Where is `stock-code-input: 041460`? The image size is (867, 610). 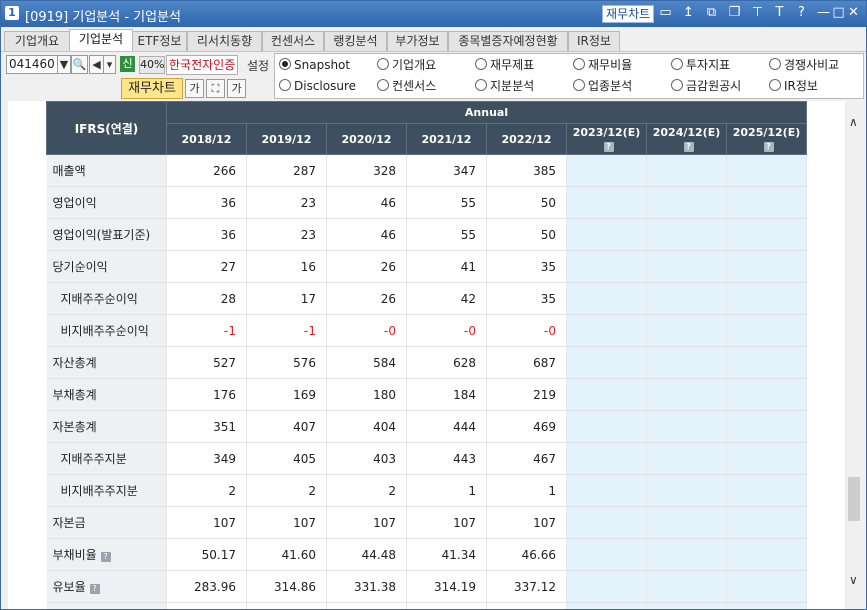
stock-code-input: 041460 is located at coordinates (33, 64).